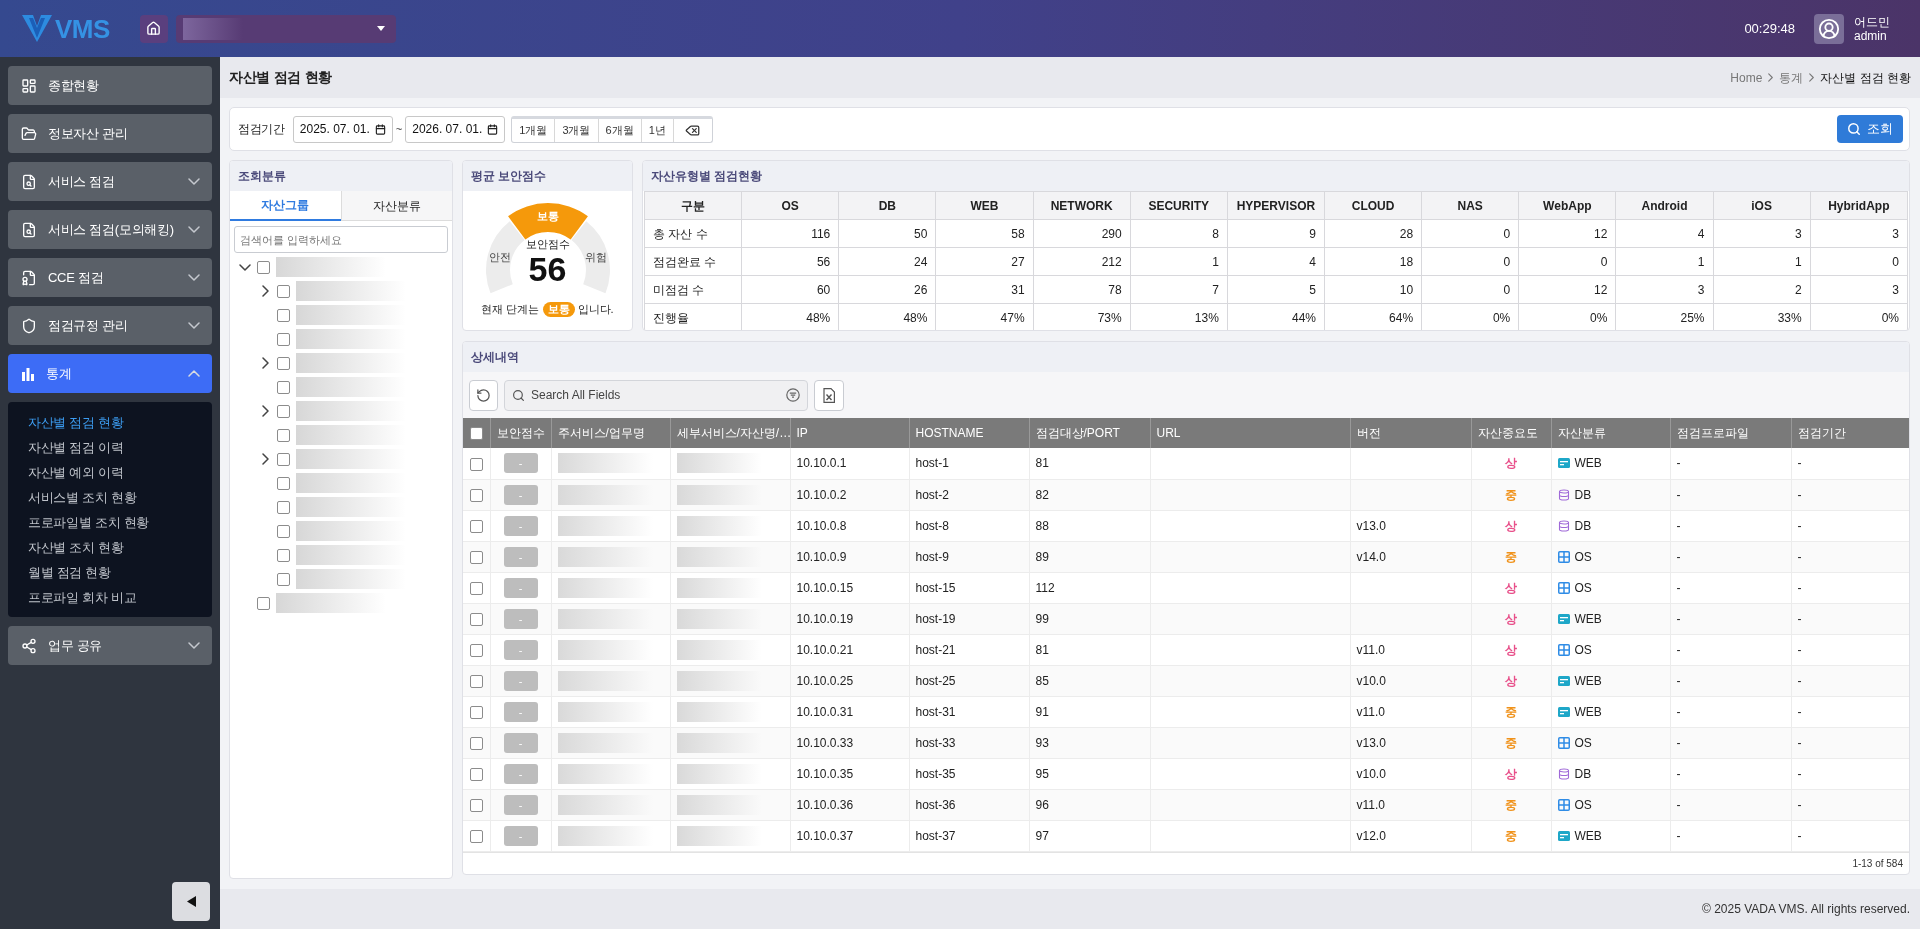 The width and height of the screenshot is (1920, 929). I want to click on submenu-item: 자산별 점검 현황, so click(110, 422).